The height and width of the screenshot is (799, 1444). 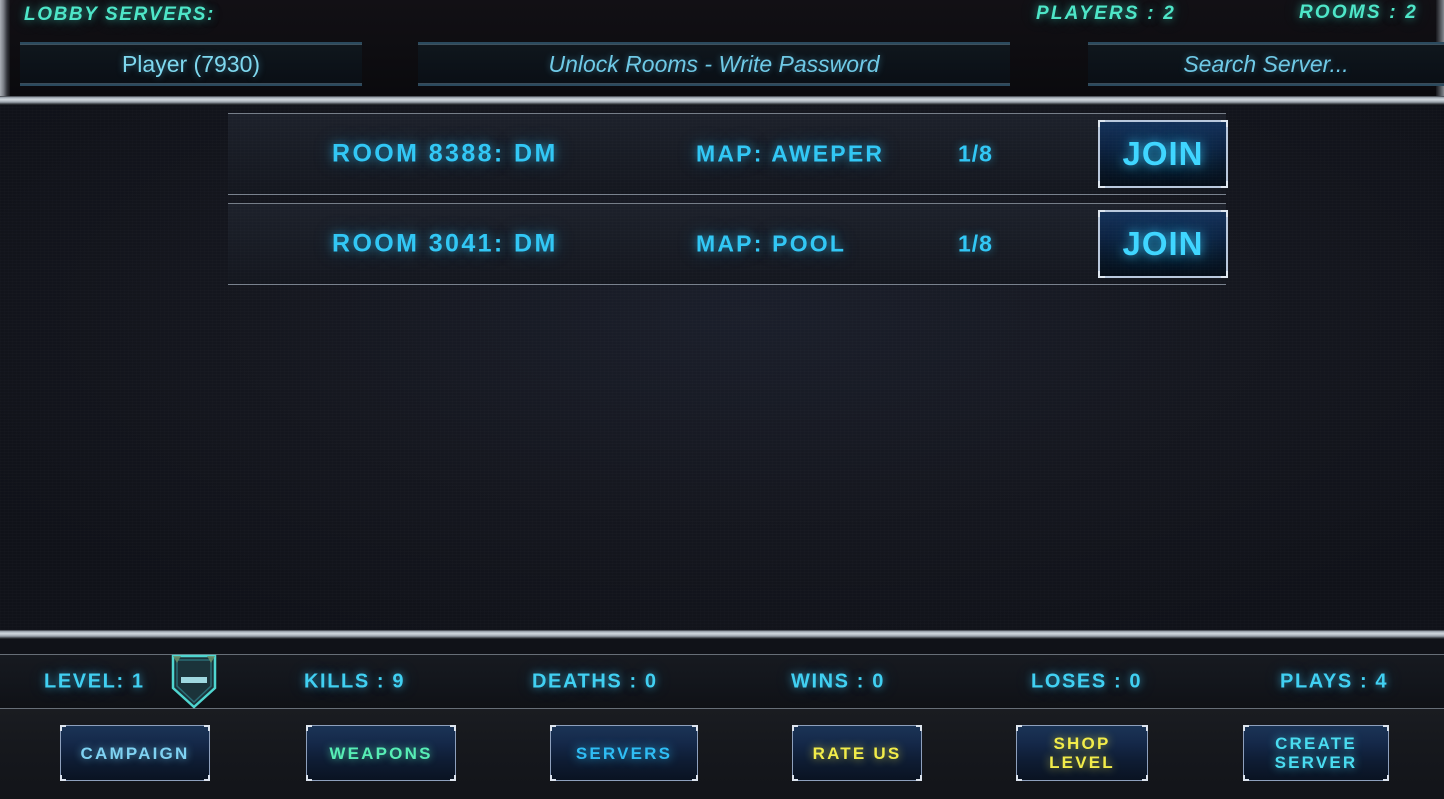 I want to click on room-map-label: MAP: POOL, so click(x=771, y=243).